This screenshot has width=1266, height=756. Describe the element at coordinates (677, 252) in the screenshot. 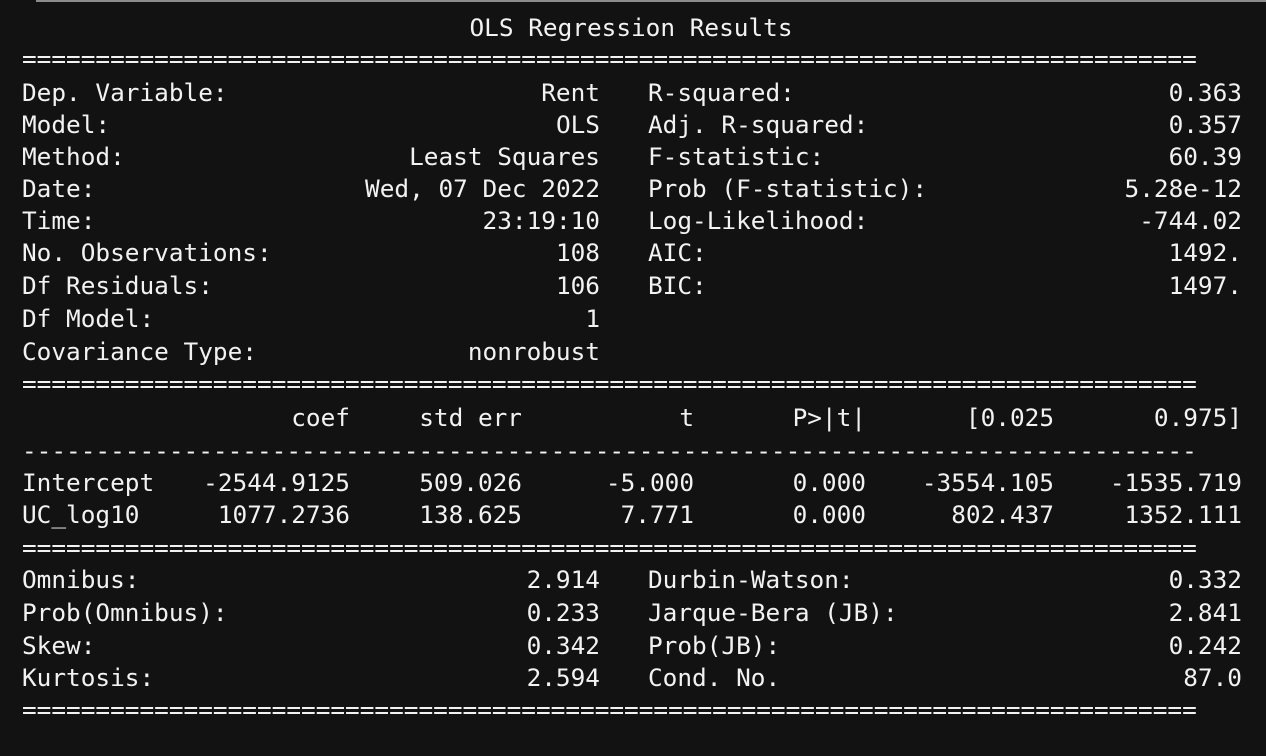

I see `summary-stat-label: AIC:` at that location.